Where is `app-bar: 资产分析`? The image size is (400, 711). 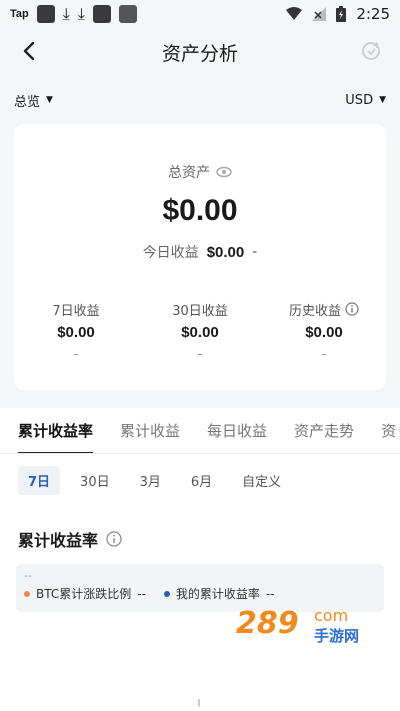 app-bar: 资产分析 is located at coordinates (200, 52).